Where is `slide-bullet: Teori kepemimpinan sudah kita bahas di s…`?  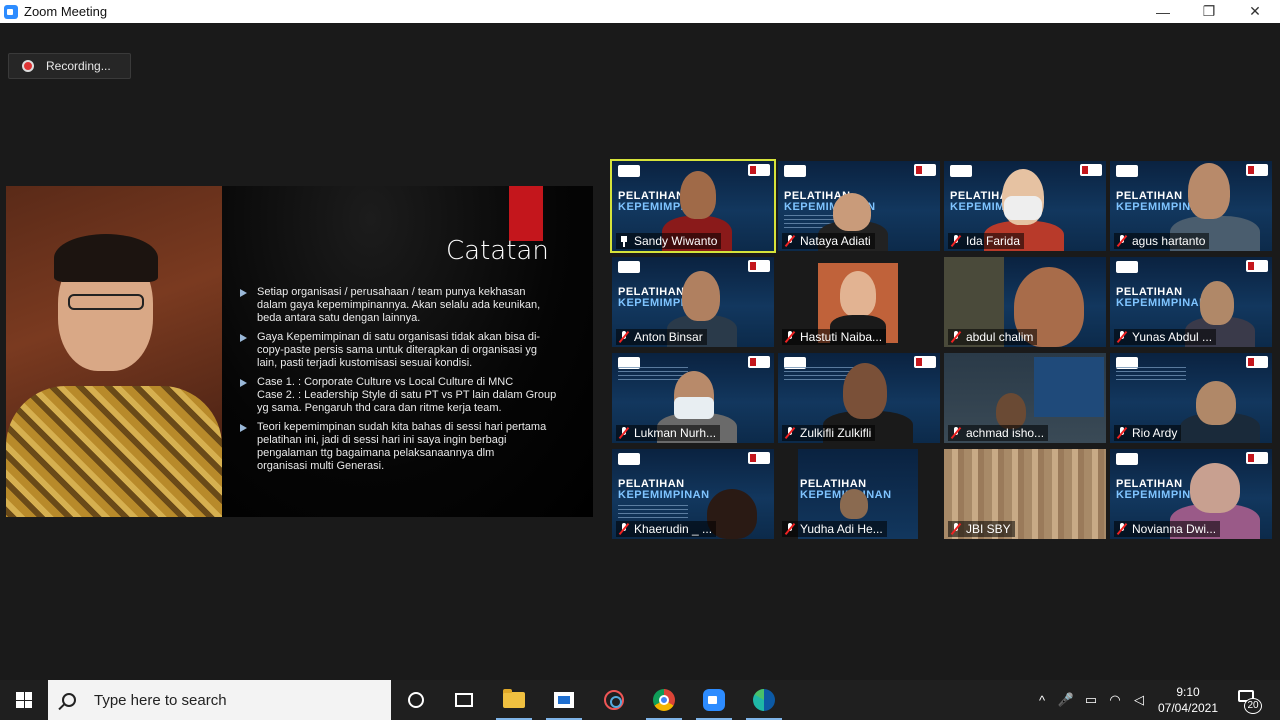
slide-bullet: Teori kepemimpinan sudah kita bahas di s… is located at coordinates (410, 447).